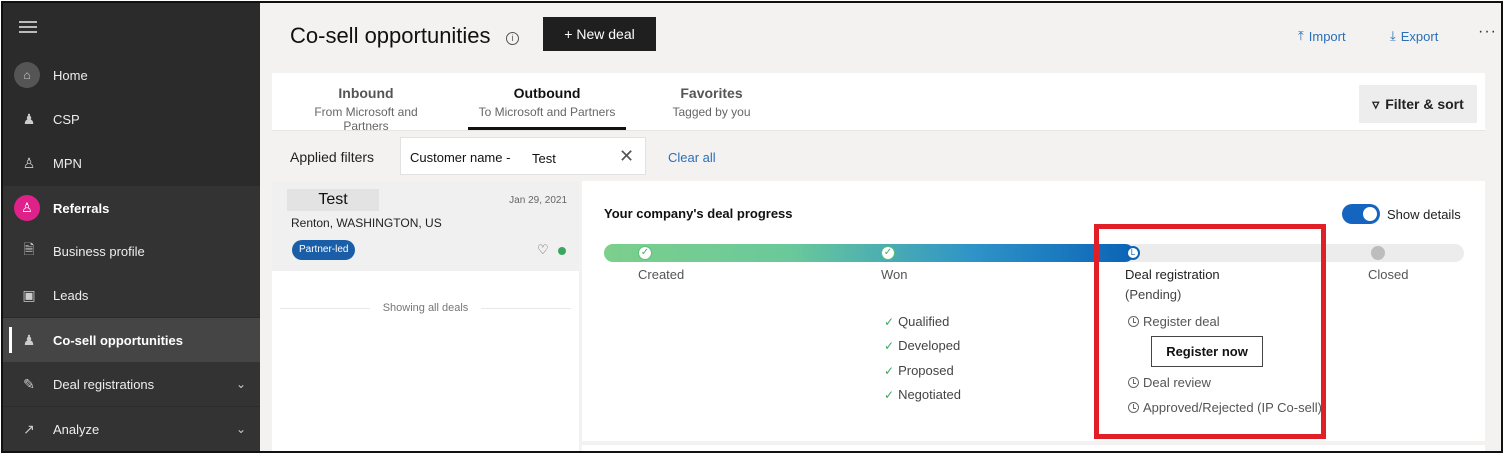 The width and height of the screenshot is (1505, 455). I want to click on deal-date: Jan 29, 2021, so click(538, 200).